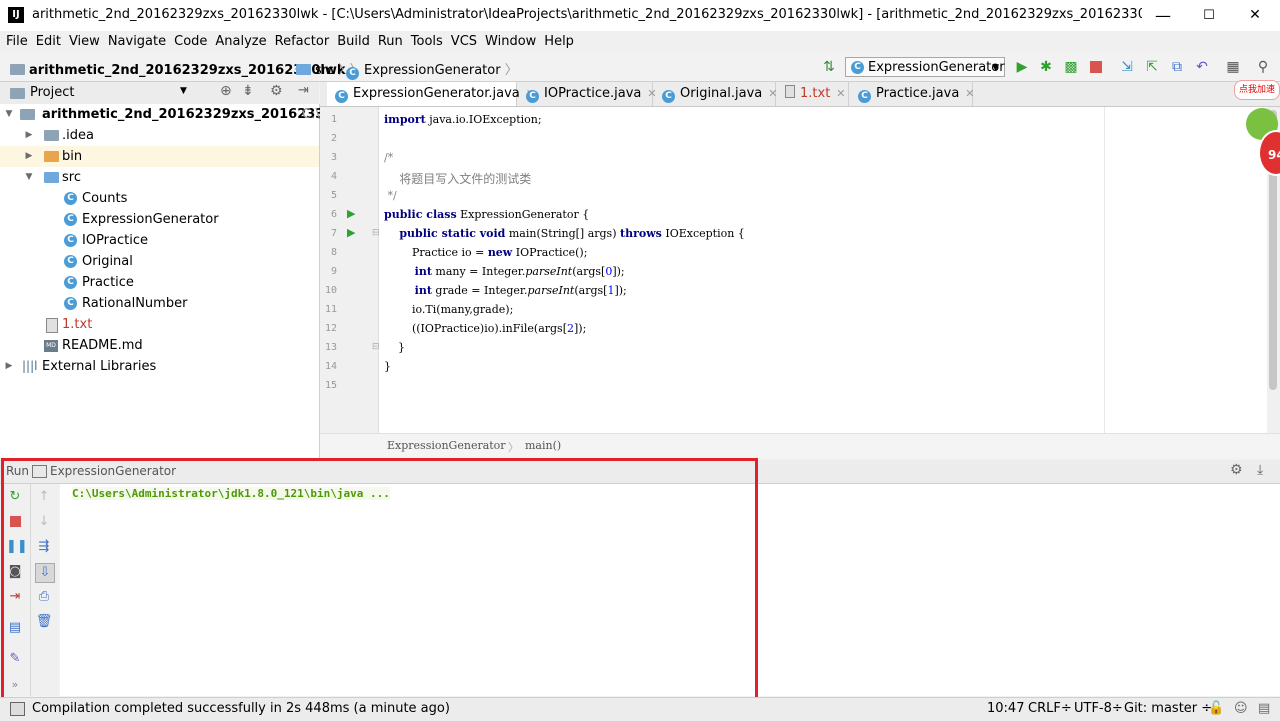  Describe the element at coordinates (159, 198) in the screenshot. I see `tree-item-counts: C Counts` at that location.